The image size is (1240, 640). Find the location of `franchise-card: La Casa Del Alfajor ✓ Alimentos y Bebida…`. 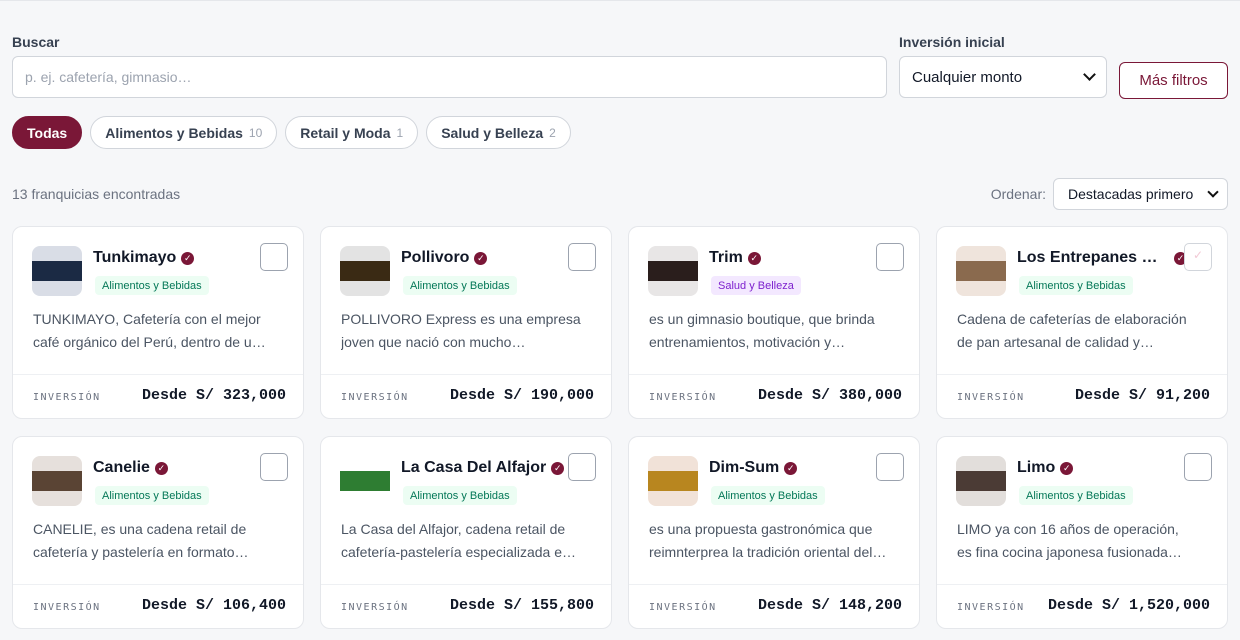

franchise-card: La Casa Del Alfajor ✓ Alimentos y Bebida… is located at coordinates (466, 532).